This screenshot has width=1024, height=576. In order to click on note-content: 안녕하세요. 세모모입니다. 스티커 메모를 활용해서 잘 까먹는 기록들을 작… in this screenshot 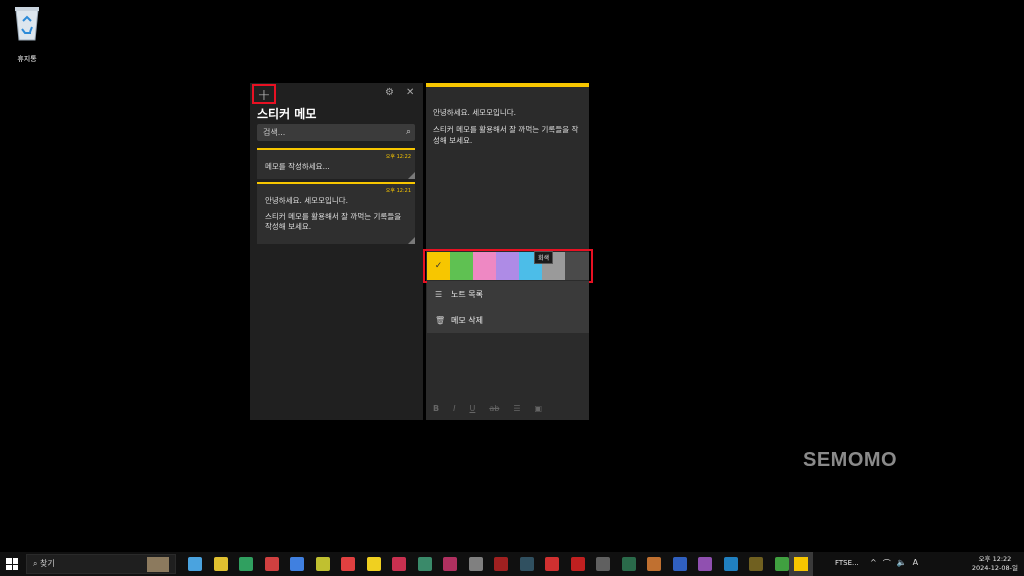, I will do `click(509, 129)`.